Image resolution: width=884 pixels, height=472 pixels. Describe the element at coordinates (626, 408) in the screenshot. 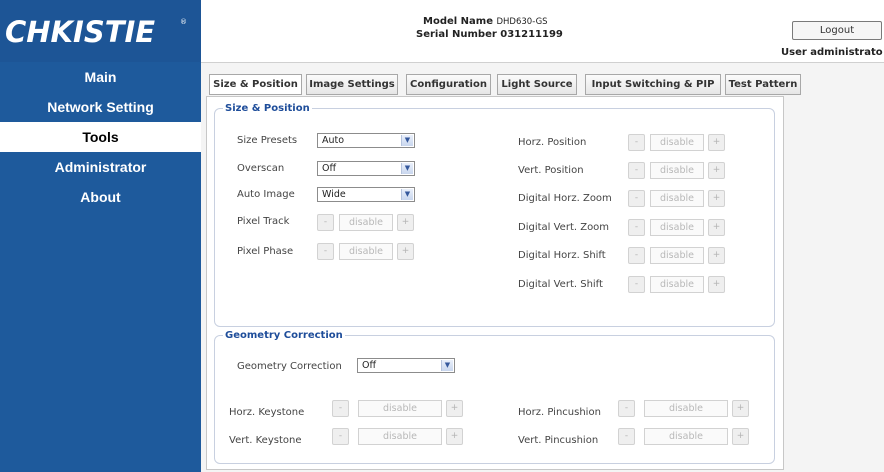

I see `horz-pincushion-minus-button: -` at that location.